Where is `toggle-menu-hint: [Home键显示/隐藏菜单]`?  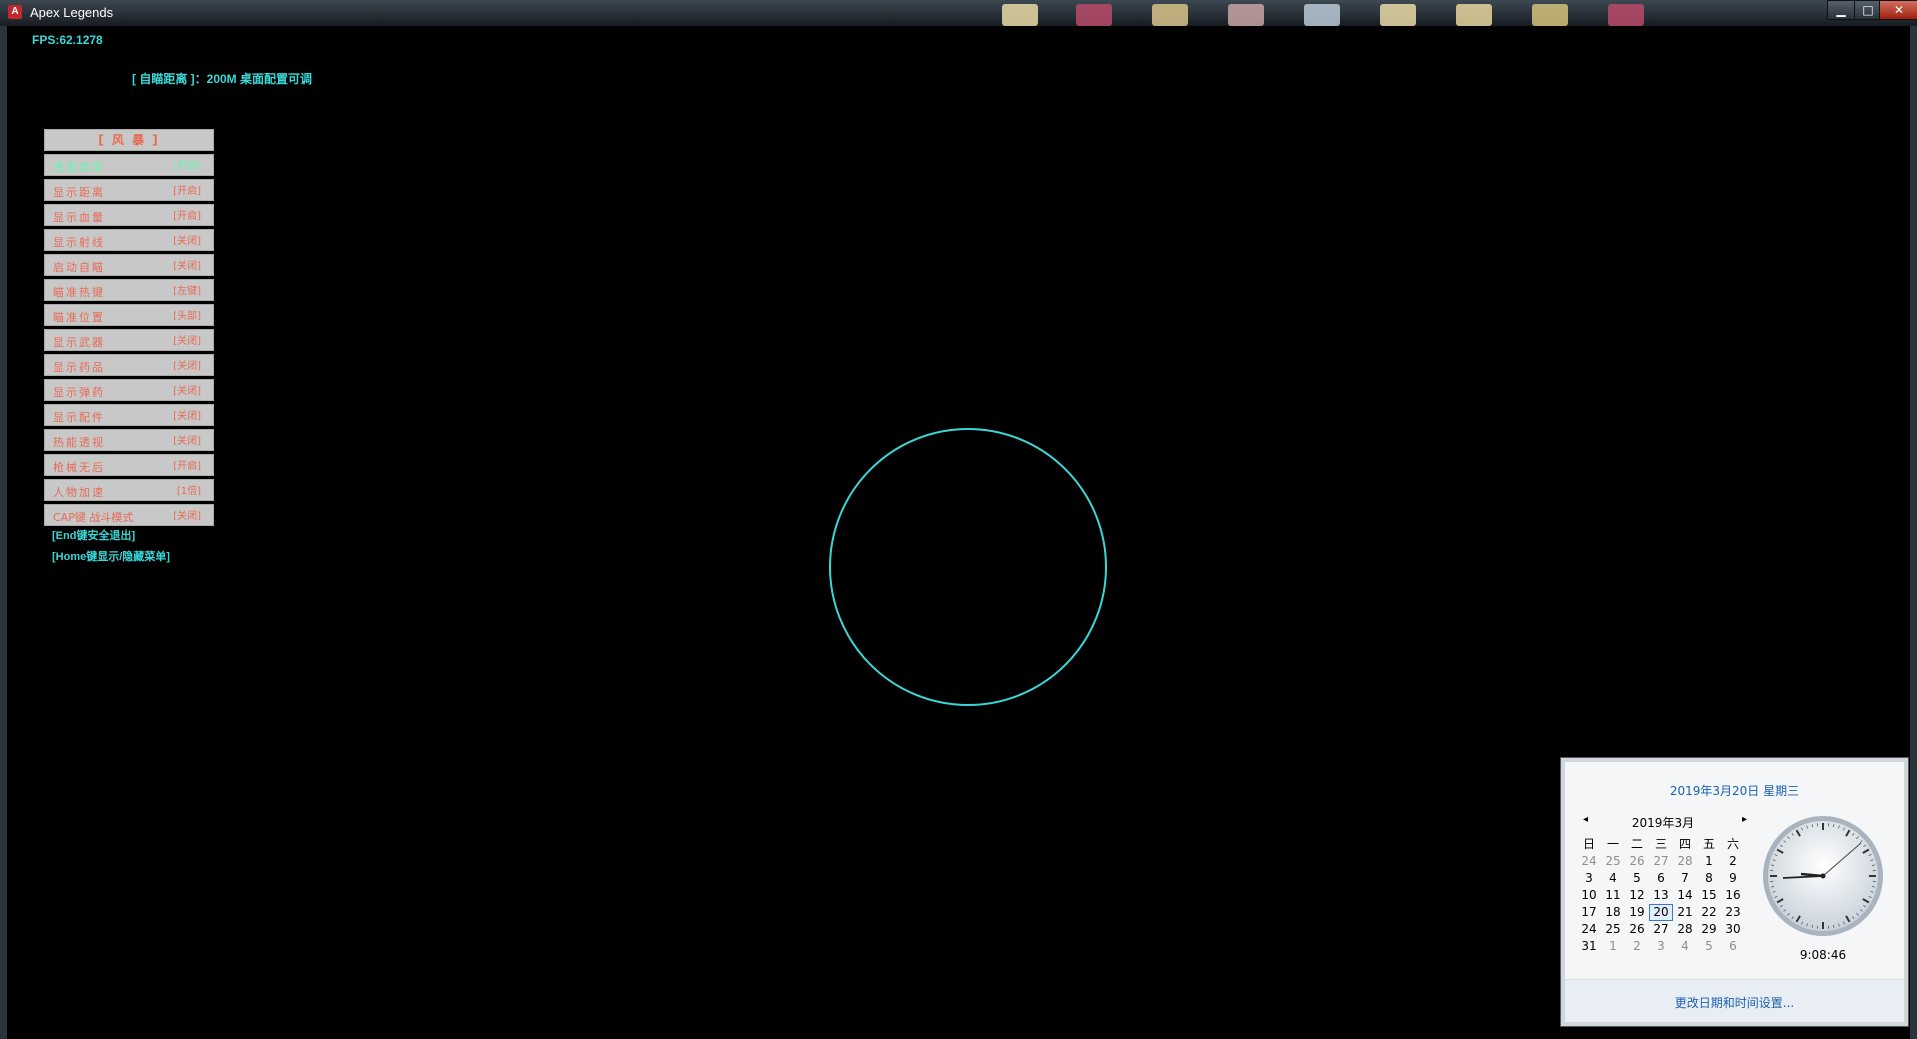
toggle-menu-hint: [Home键显示/隐藏菜单] is located at coordinates (111, 557).